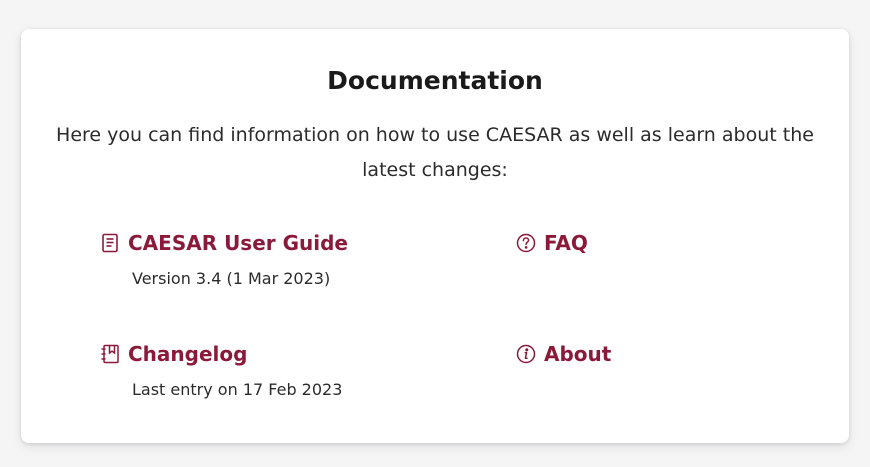 This screenshot has height=467, width=870. Describe the element at coordinates (220, 370) in the screenshot. I see `changelog-block: Changelog Last entry on 17 Feb 2023` at that location.